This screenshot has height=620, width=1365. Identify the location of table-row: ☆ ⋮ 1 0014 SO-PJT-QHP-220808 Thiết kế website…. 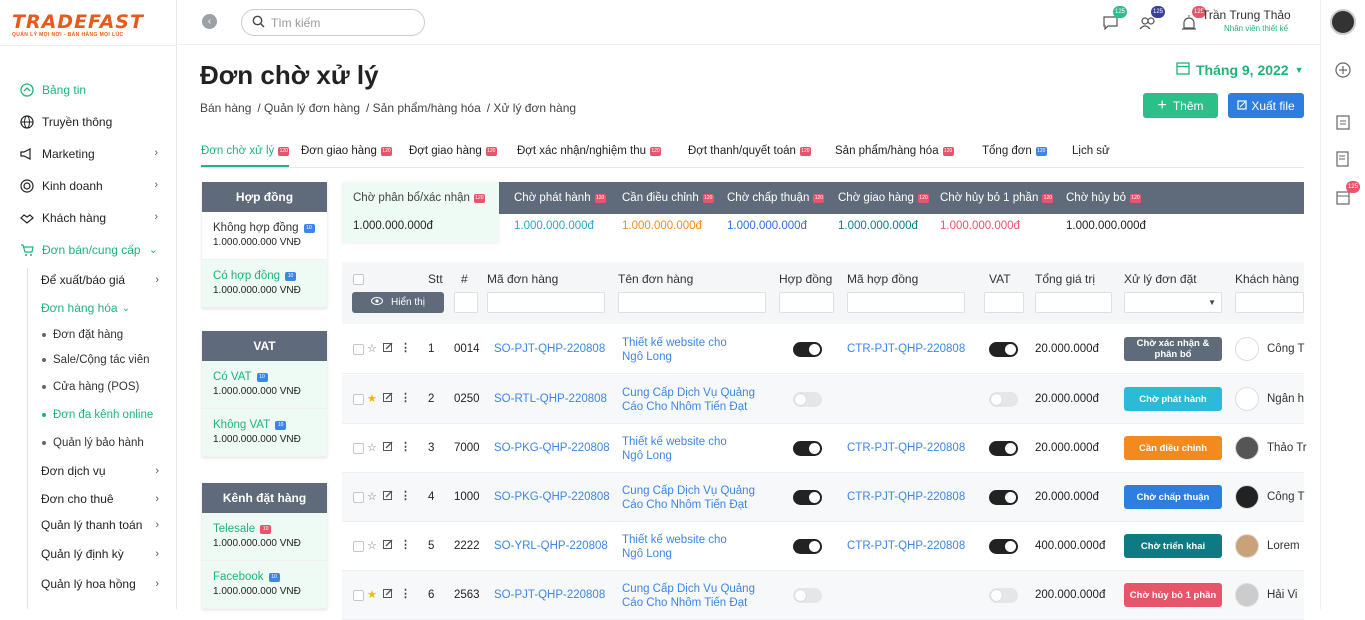
(823, 349).